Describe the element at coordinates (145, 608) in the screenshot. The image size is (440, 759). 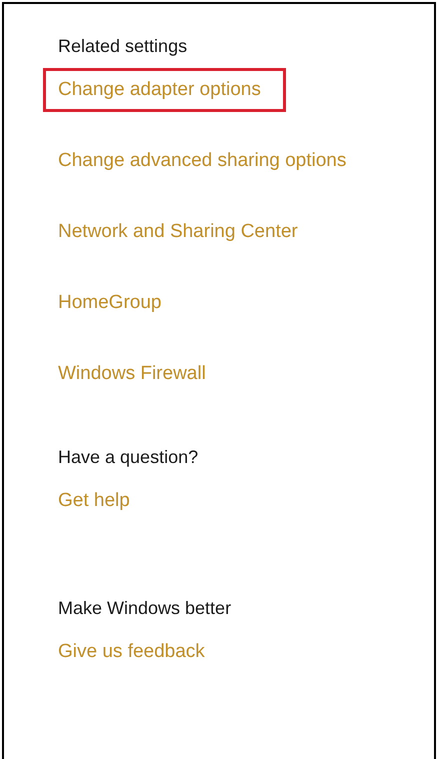
I see `section-heading: Make Windows better` at that location.